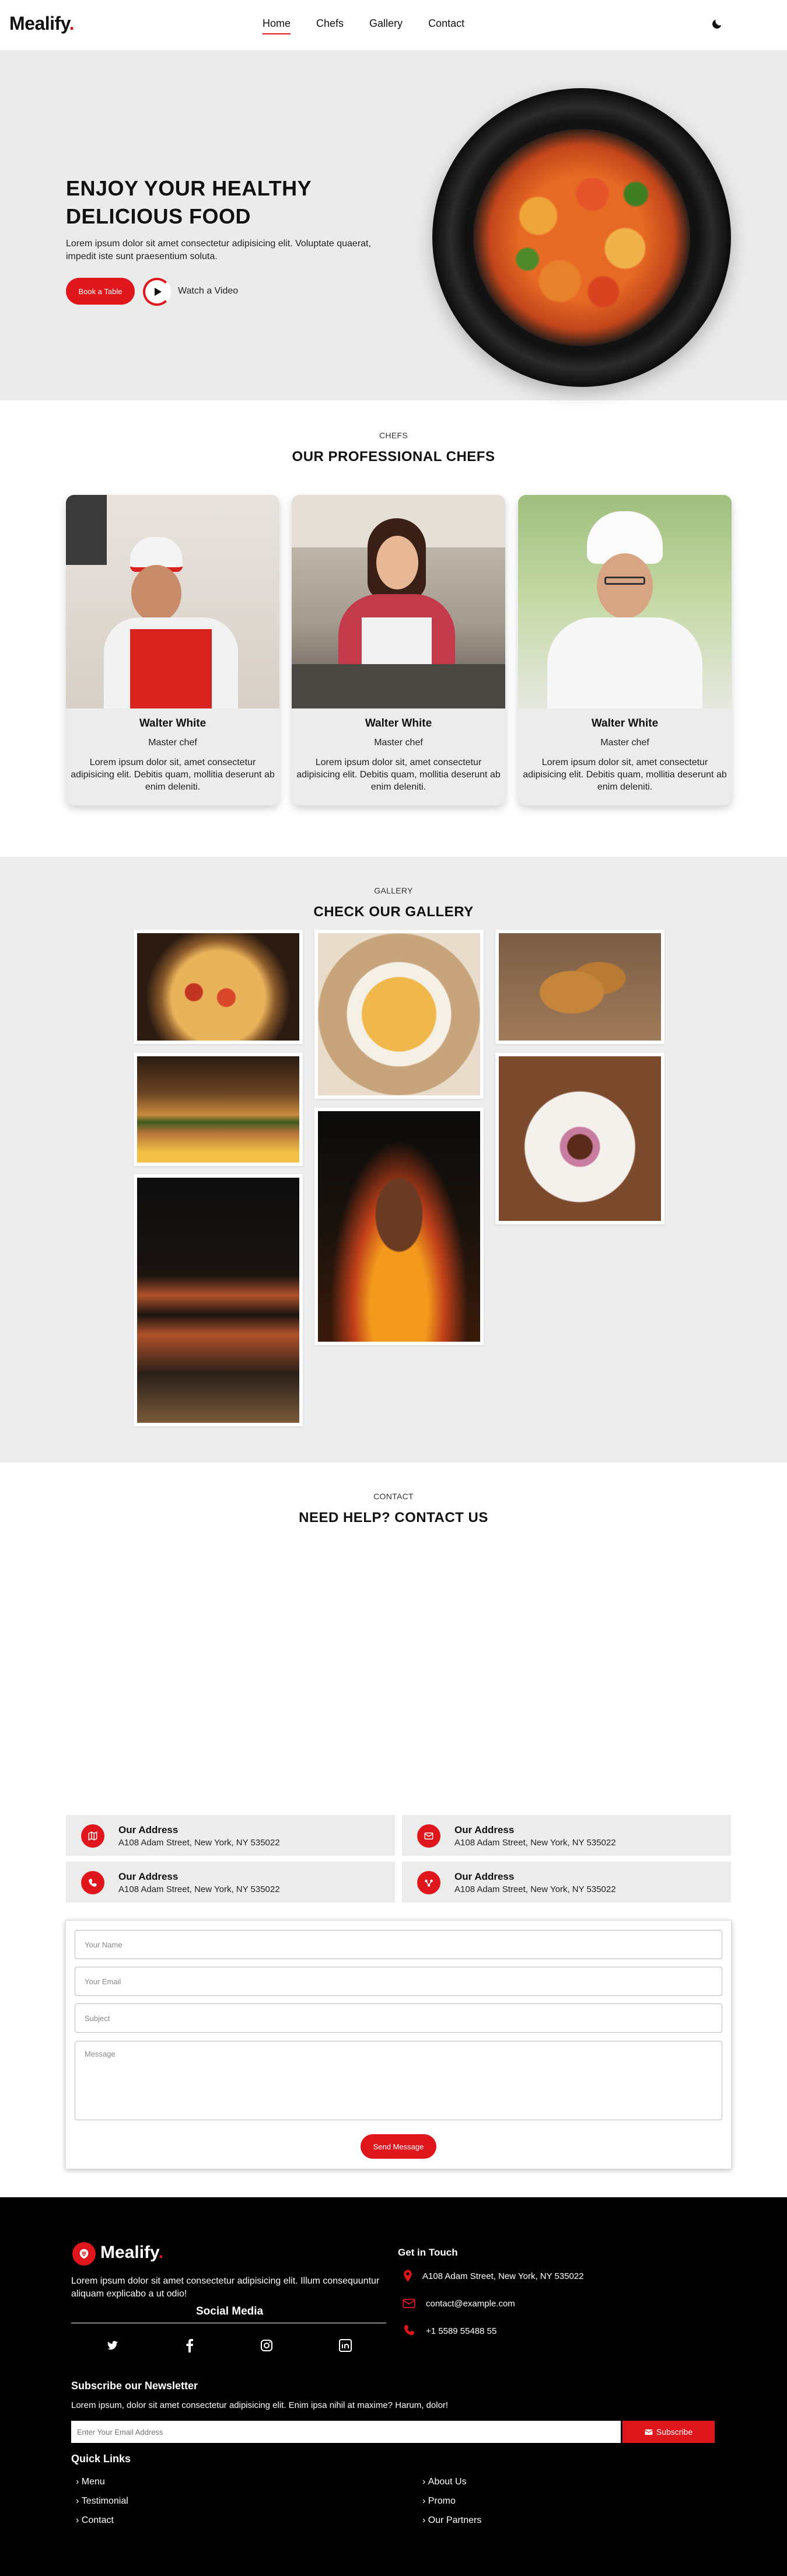 The height and width of the screenshot is (2576, 787). Describe the element at coordinates (101, 2459) in the screenshot. I see `quick-links-title: Quick Links` at that location.